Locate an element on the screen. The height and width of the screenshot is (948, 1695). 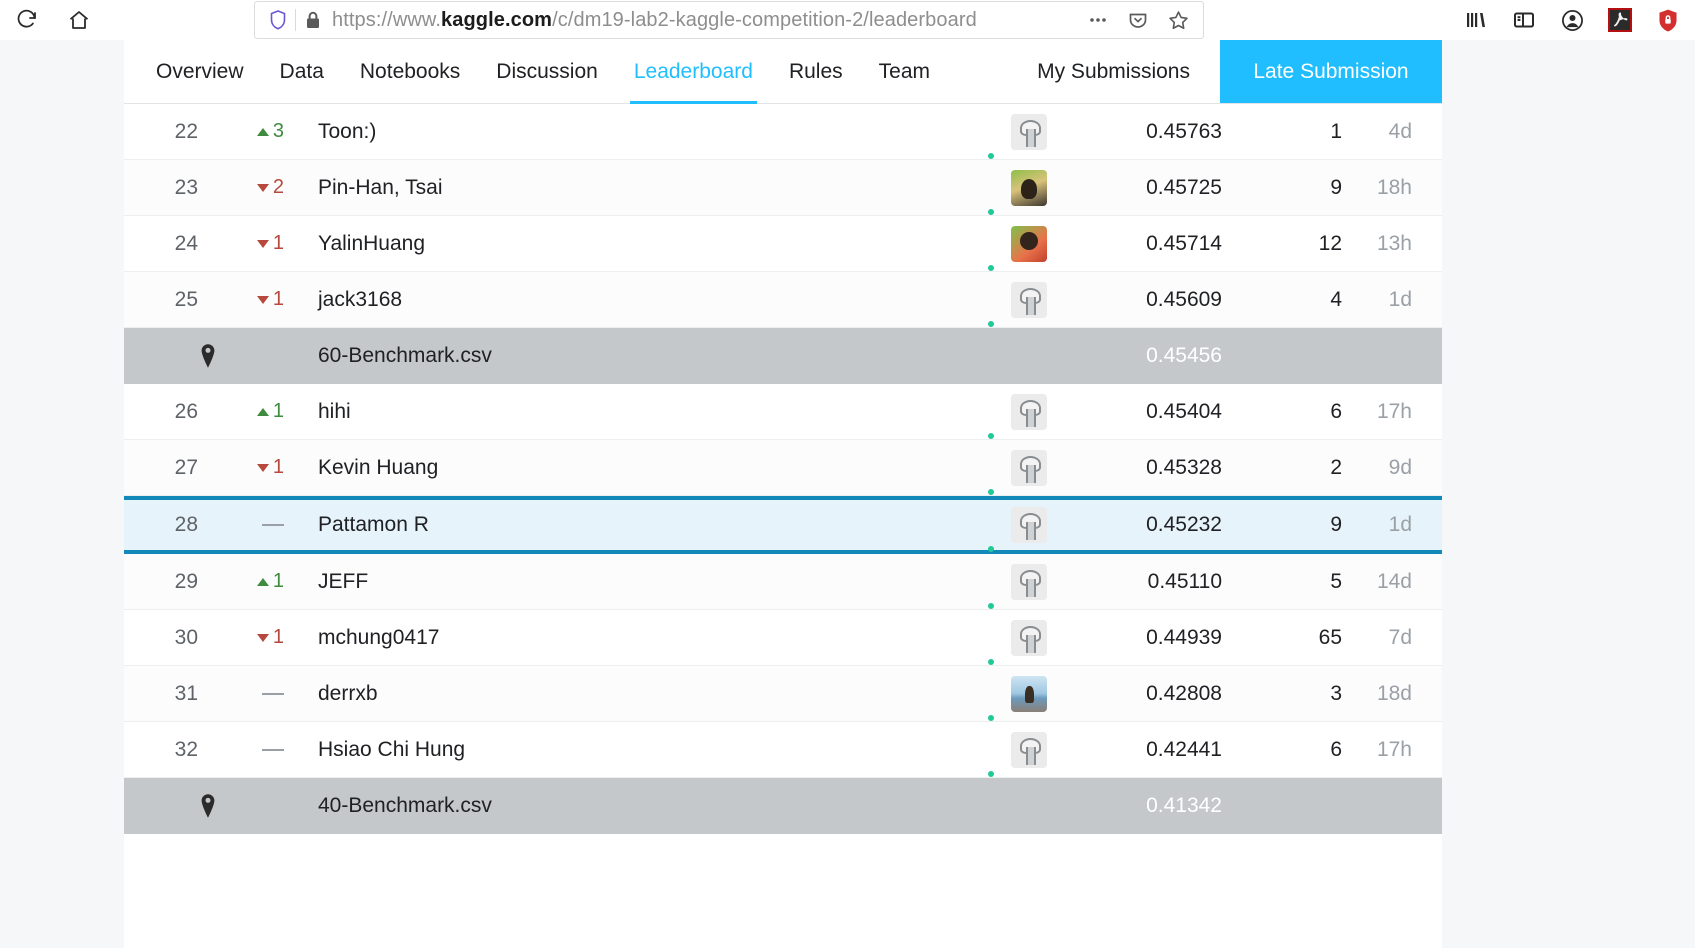
leaderboard-benchmark-row: 40-Benchmark.csv 0.41342 is located at coordinates (783, 806).